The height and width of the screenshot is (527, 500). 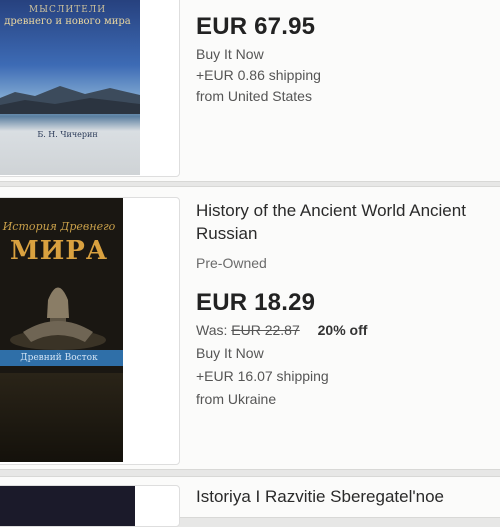 I want to click on warrior-helmet-illustration, so click(x=58, y=318).